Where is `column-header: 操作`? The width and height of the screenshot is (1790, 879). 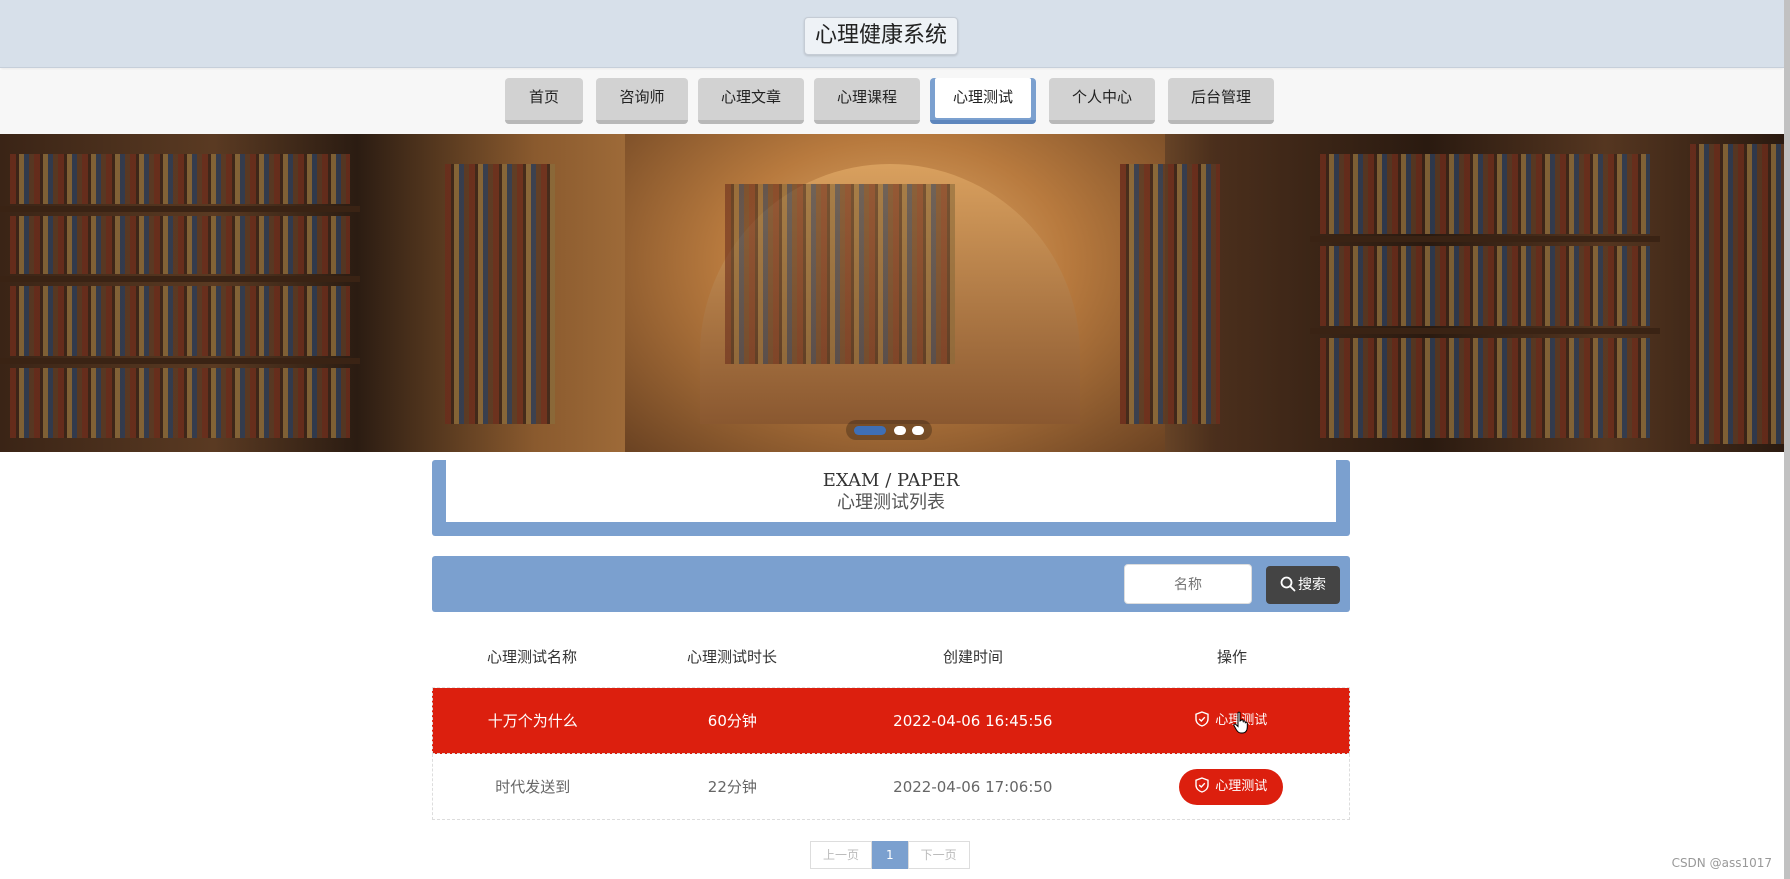
column-header: 操作 is located at coordinates (1231, 657).